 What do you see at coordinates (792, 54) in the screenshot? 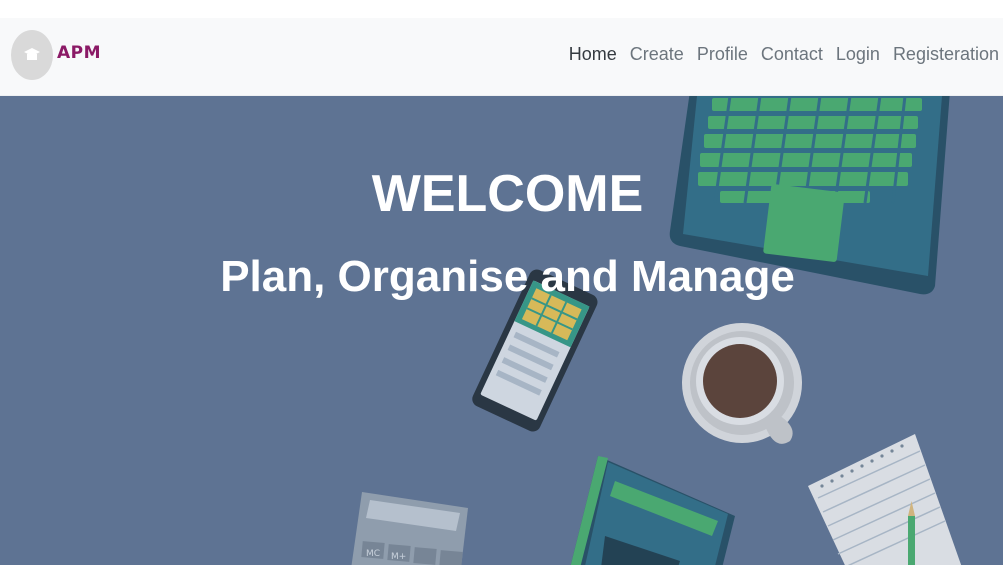
I see `nav-link-contact: Contact` at bounding box center [792, 54].